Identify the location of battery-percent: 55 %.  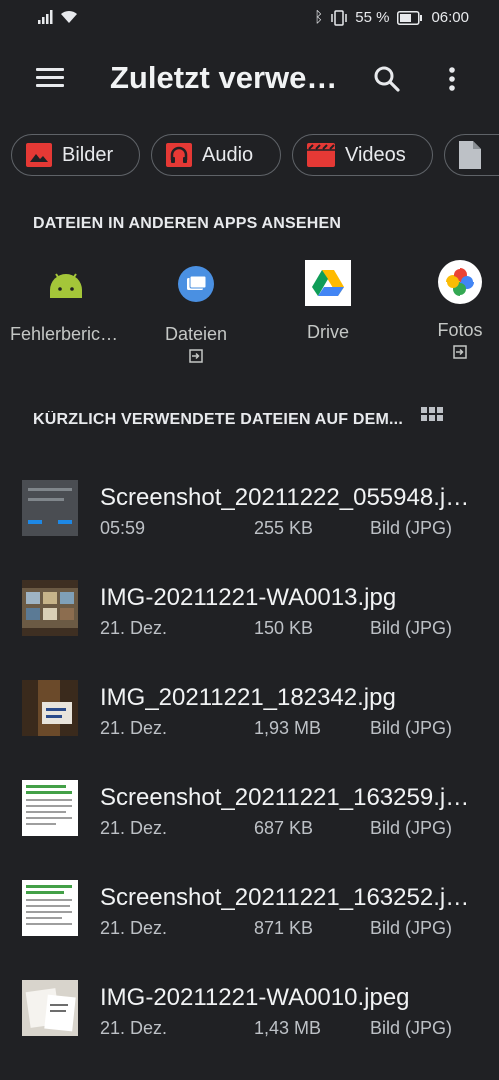
(372, 17).